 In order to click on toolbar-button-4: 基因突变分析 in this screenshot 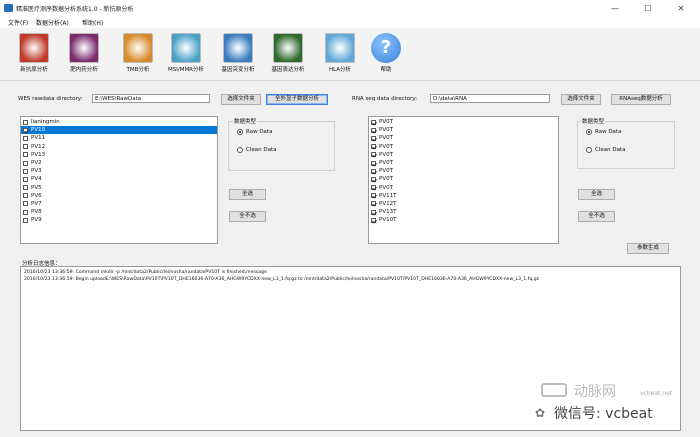, I will do `click(238, 55)`.